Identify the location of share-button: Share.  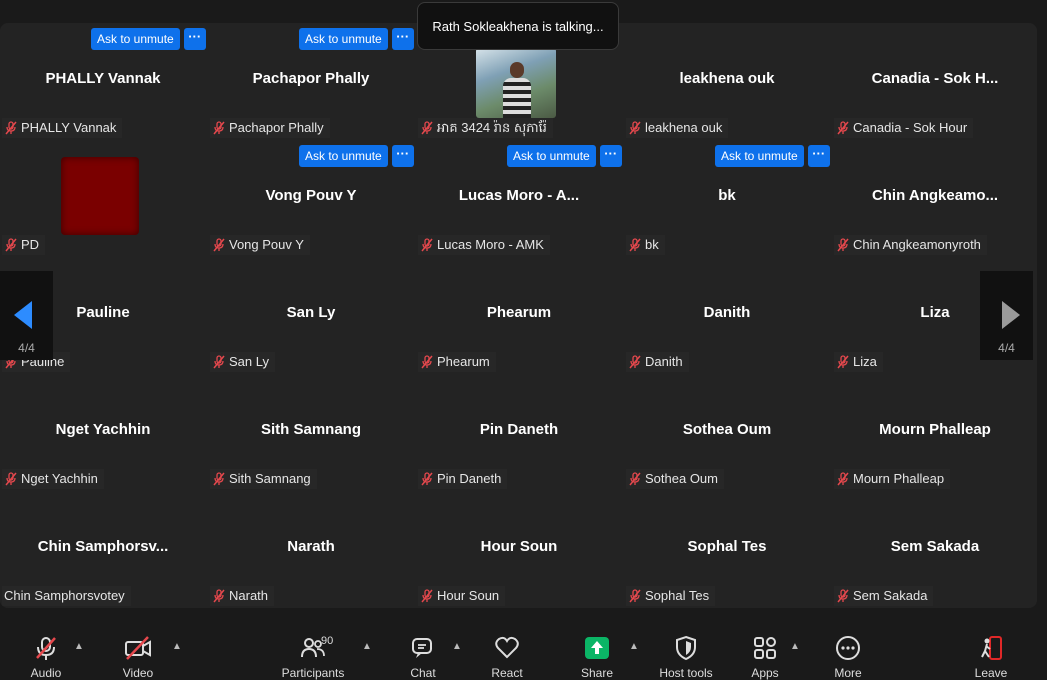
(597, 657).